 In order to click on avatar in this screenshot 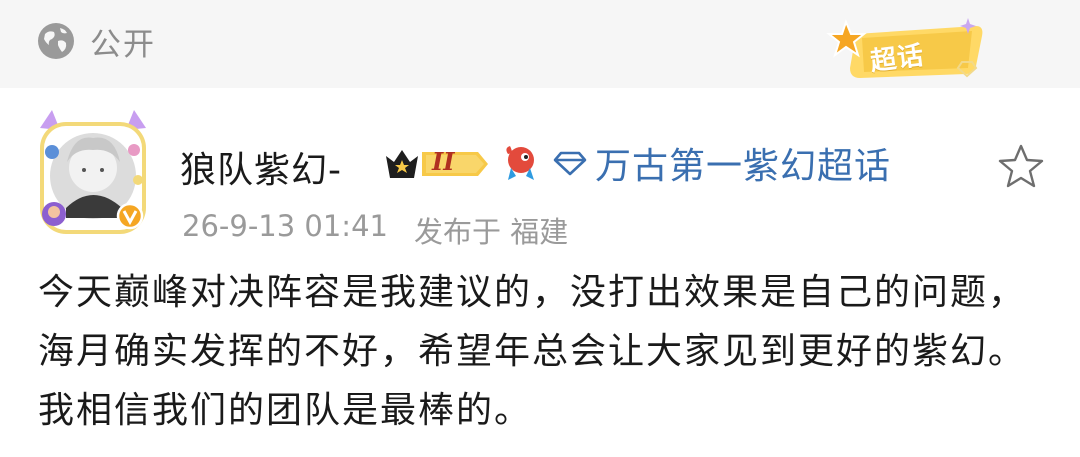, I will do `click(93, 174)`.